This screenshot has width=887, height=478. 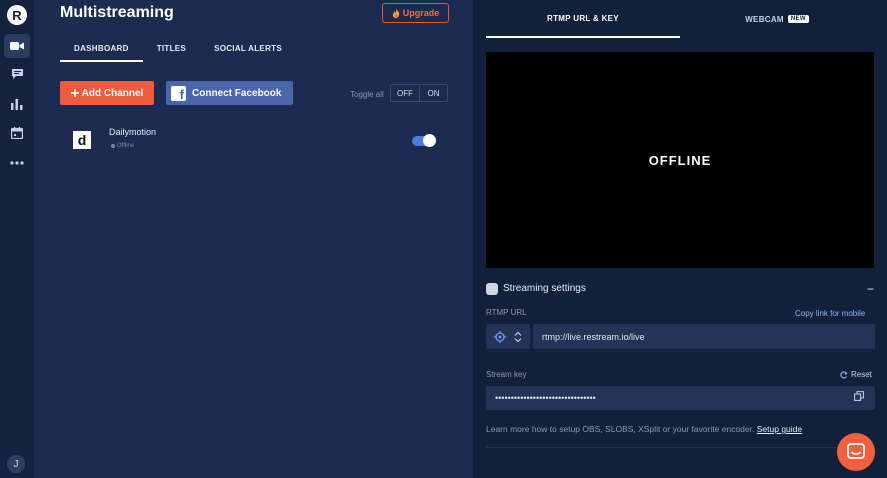 I want to click on tab-rtmp-url-key: RTMP URL & KEY, so click(x=583, y=19).